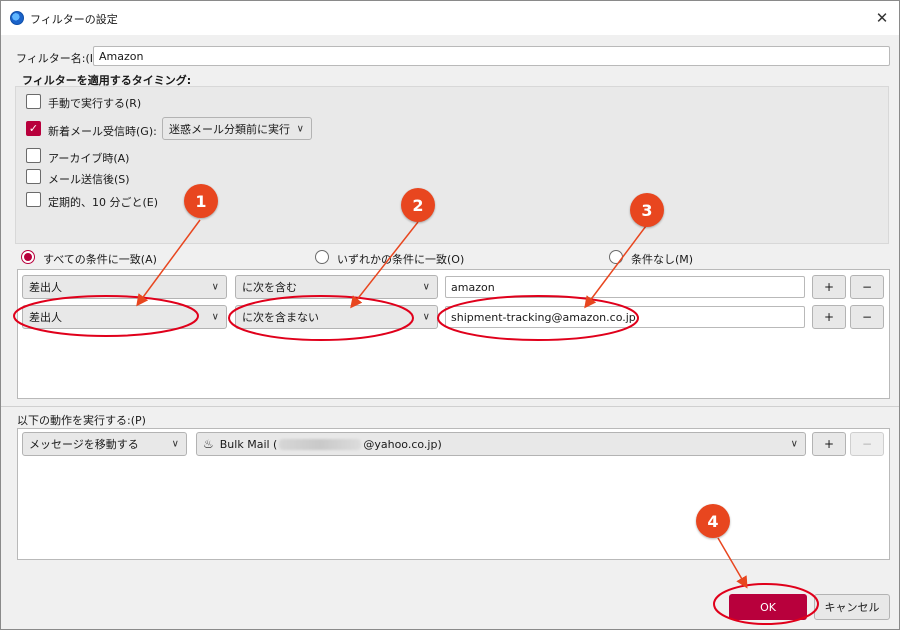 Image resolution: width=900 pixels, height=630 pixels. Describe the element at coordinates (501, 444) in the screenshot. I see `action-target-select: ♨ Bulk Mail ( @yahoo.co.jp) ∨` at that location.